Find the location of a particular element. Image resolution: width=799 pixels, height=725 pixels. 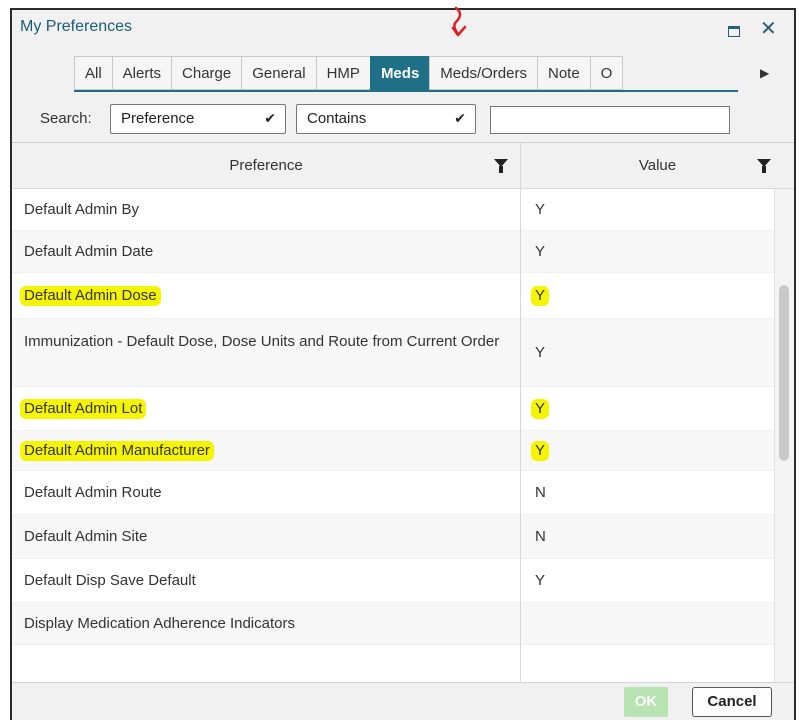

preference-name: Default Admin Date is located at coordinates (89, 251).